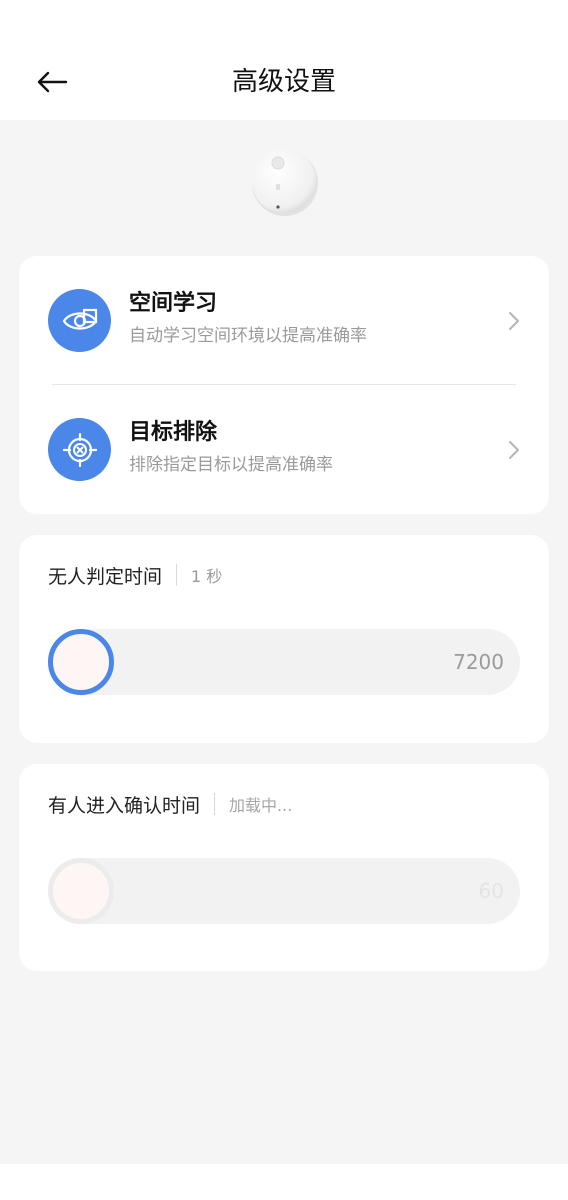  Describe the element at coordinates (284, 449) in the screenshot. I see `menu-item-target-exclude: 目标排除 排除指定目标以提高准确率` at that location.